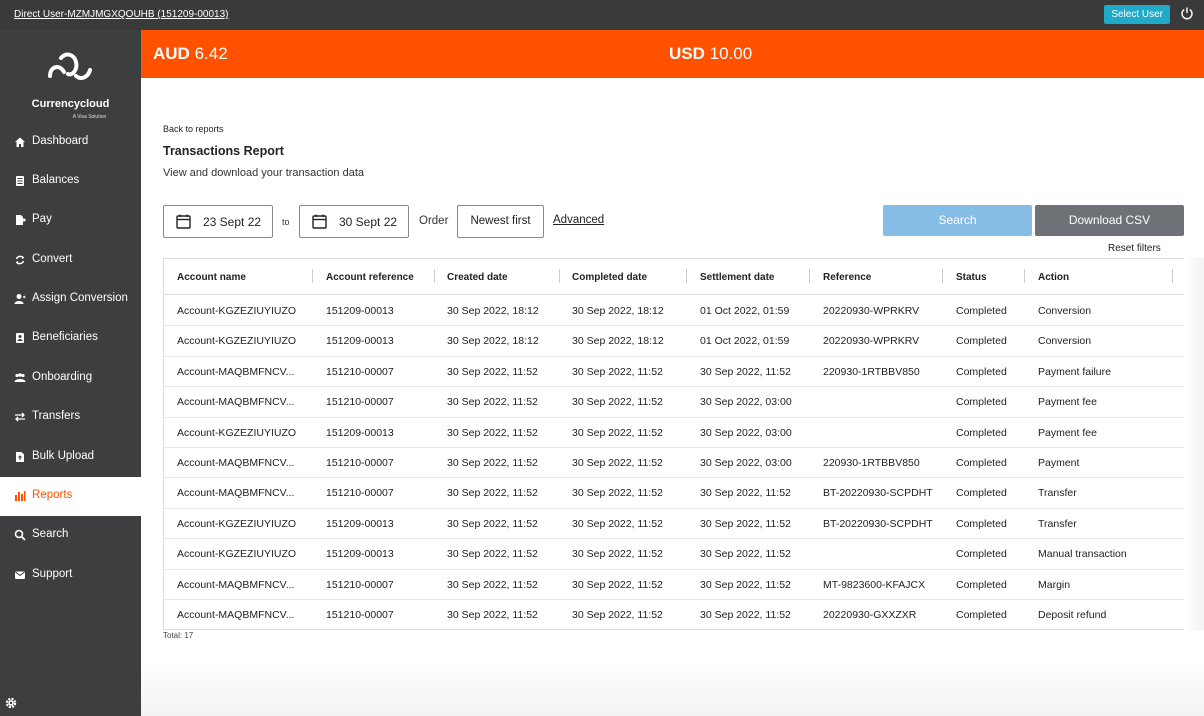 This screenshot has height=716, width=1204. What do you see at coordinates (70, 496) in the screenshot?
I see `sidebar-item-reports: Reports` at bounding box center [70, 496].